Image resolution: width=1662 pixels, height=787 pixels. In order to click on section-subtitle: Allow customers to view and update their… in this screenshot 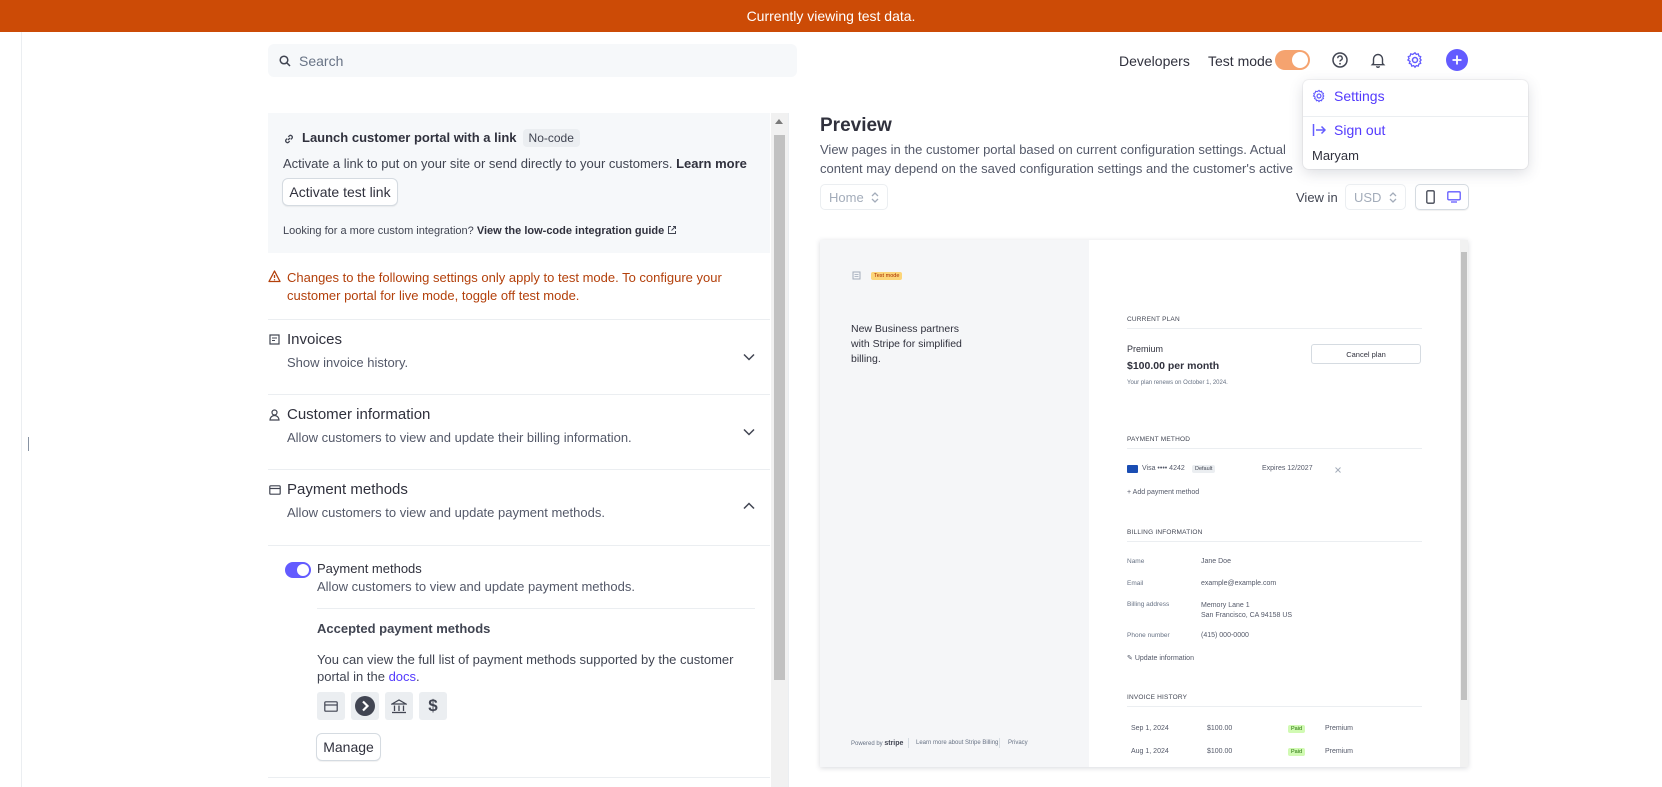, I will do `click(459, 437)`.